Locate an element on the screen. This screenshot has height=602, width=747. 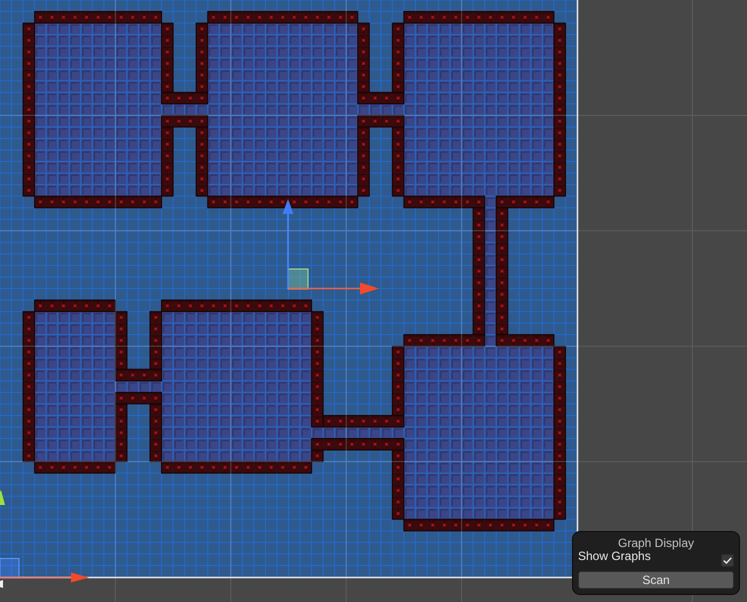
show-graphs-label: Show Graphs is located at coordinates (614, 556).